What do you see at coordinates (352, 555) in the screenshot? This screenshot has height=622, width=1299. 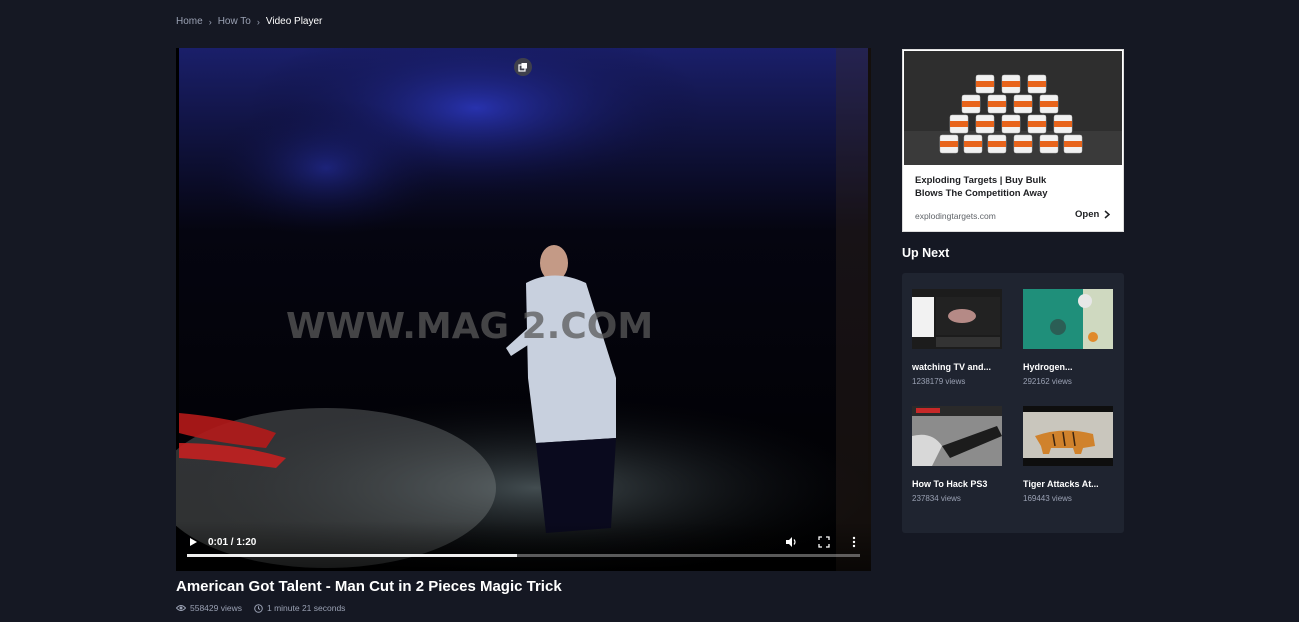 I see `progress-buffered` at bounding box center [352, 555].